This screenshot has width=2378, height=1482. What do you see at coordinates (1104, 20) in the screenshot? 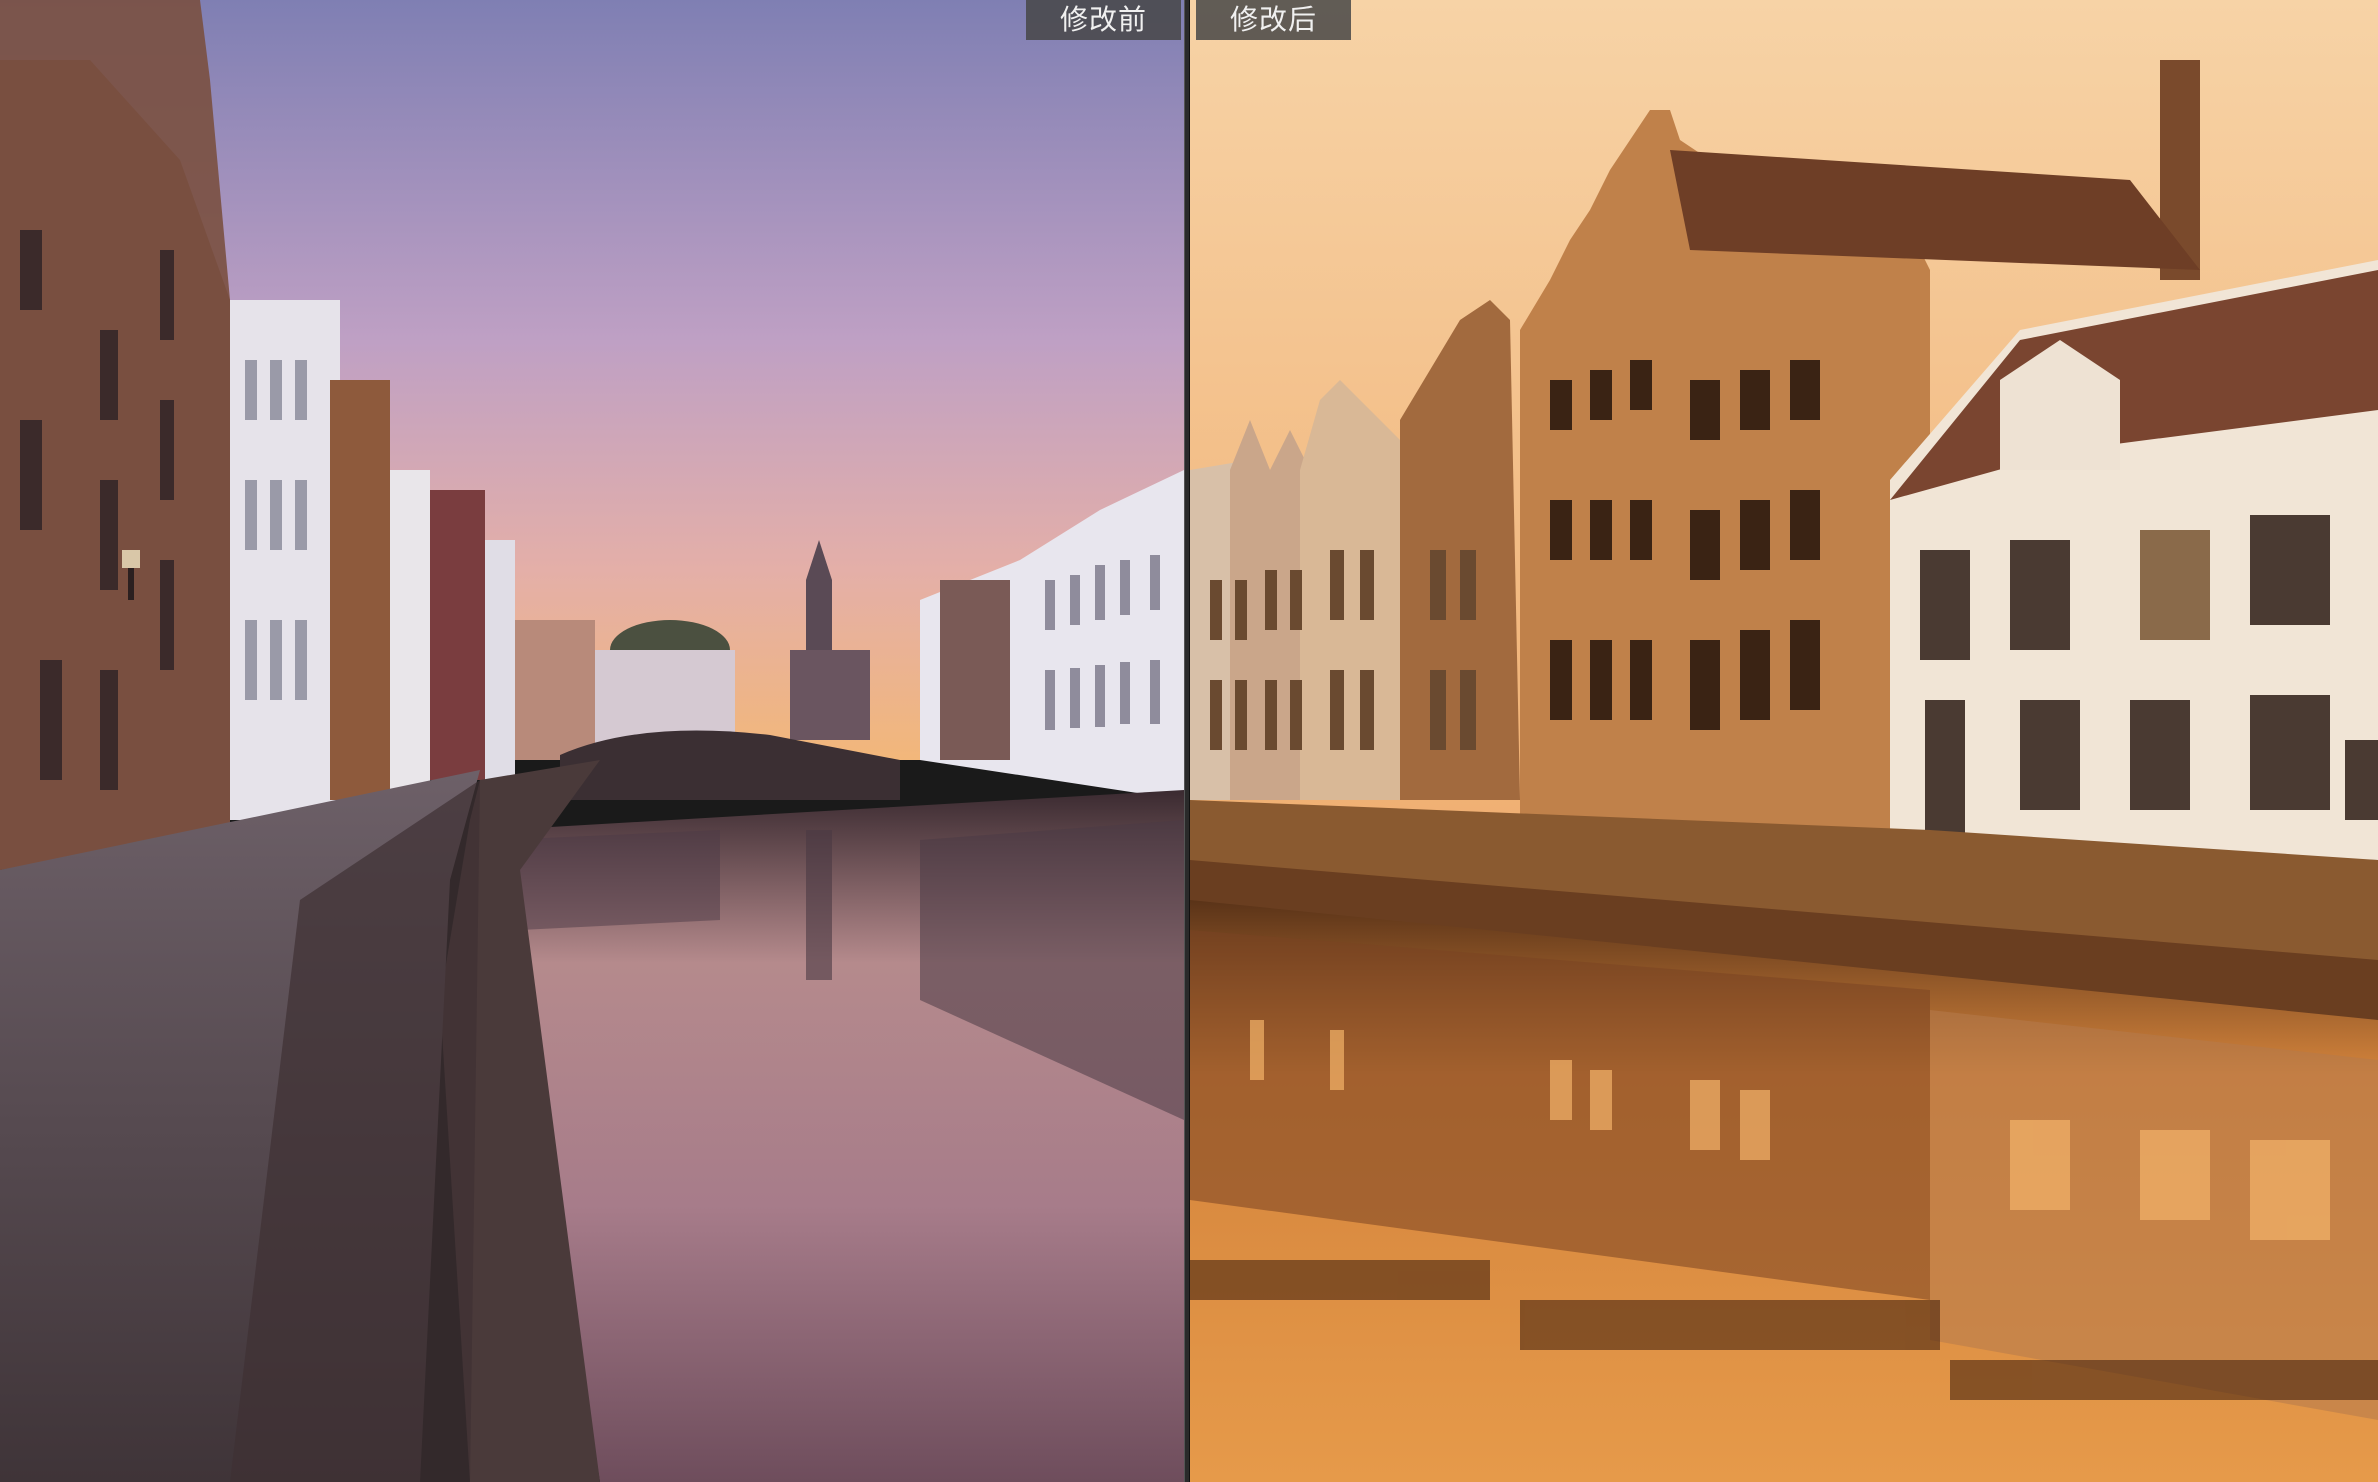
I see `before-label: 修改前` at bounding box center [1104, 20].